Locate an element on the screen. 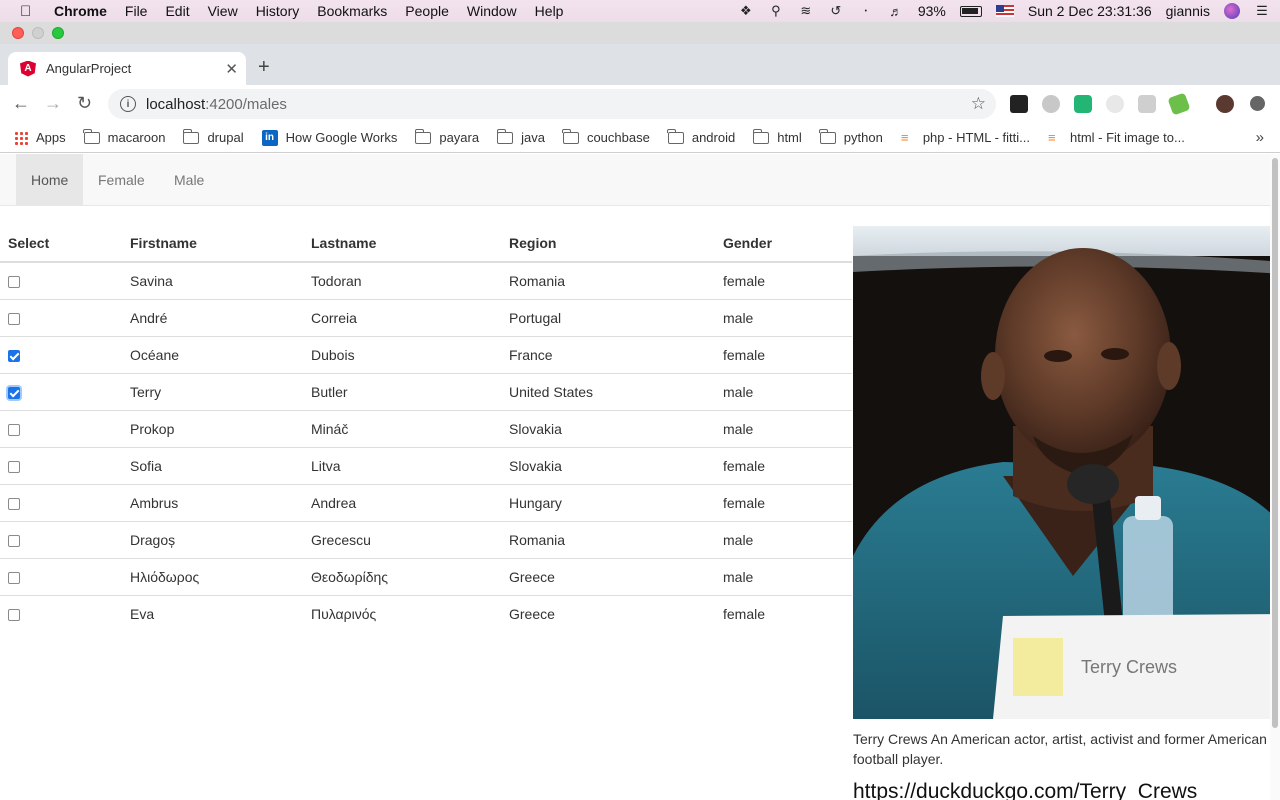 This screenshot has width=1280, height=800. menu-app-name: Chrome is located at coordinates (80, 11).